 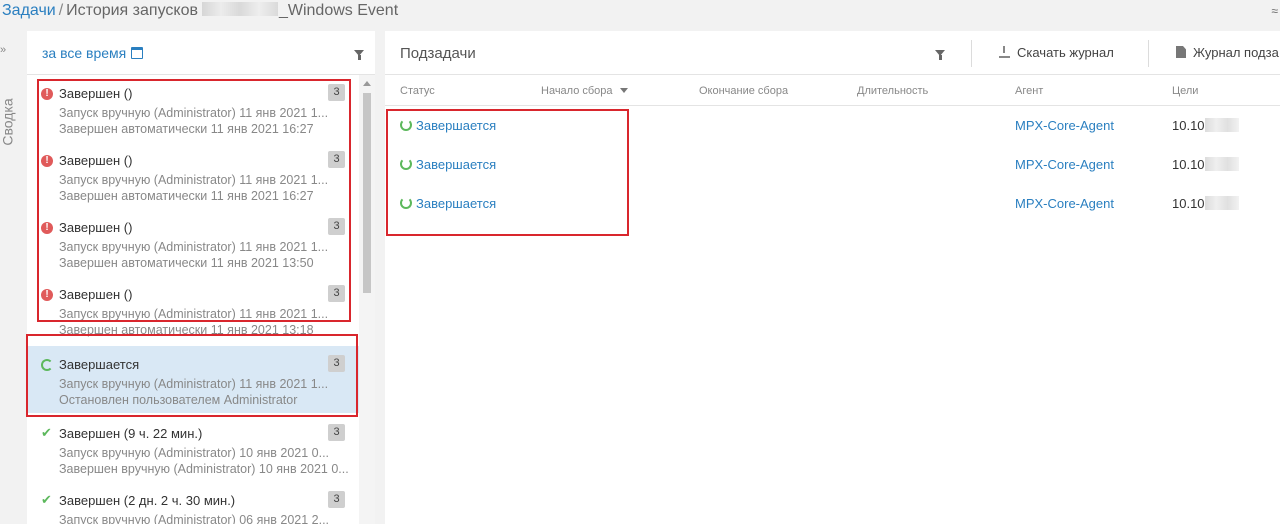 I want to click on list-scrollbar, so click(x=367, y=299).